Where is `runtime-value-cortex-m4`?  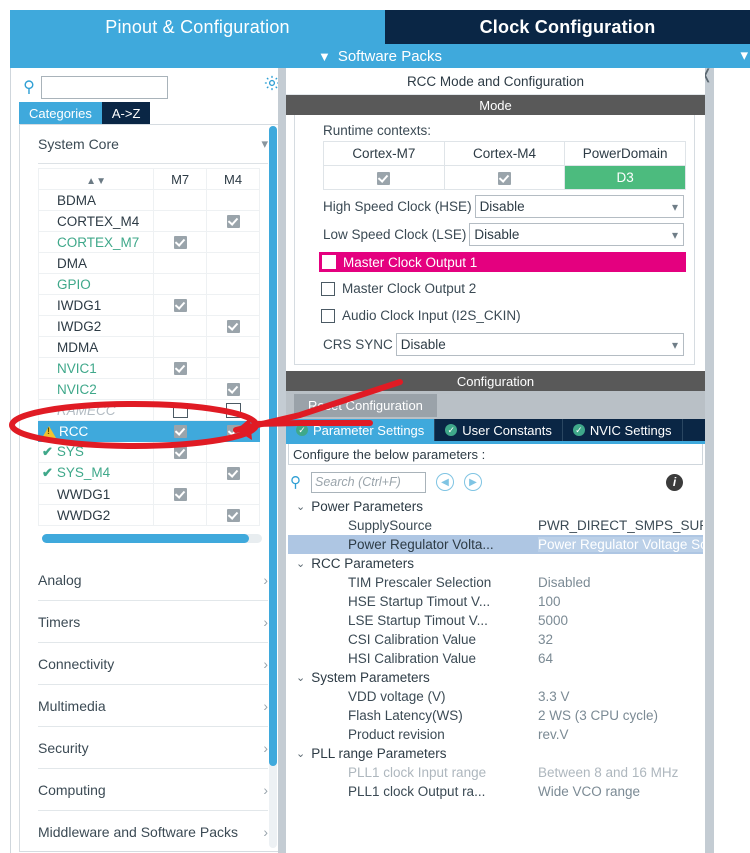
runtime-value-cortex-m4 is located at coordinates (504, 177).